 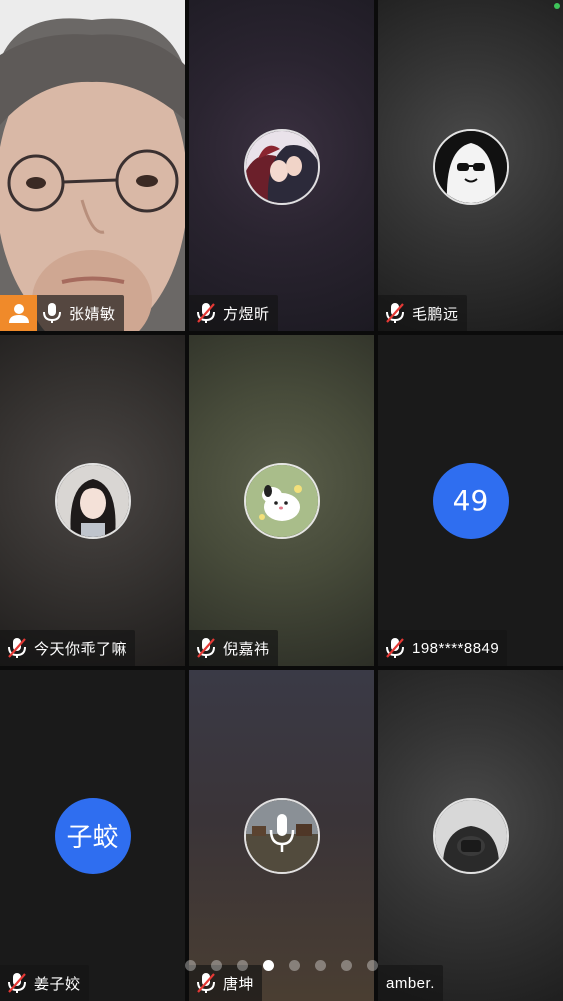 I want to click on avatar-initials: 子蛟, so click(x=92, y=838).